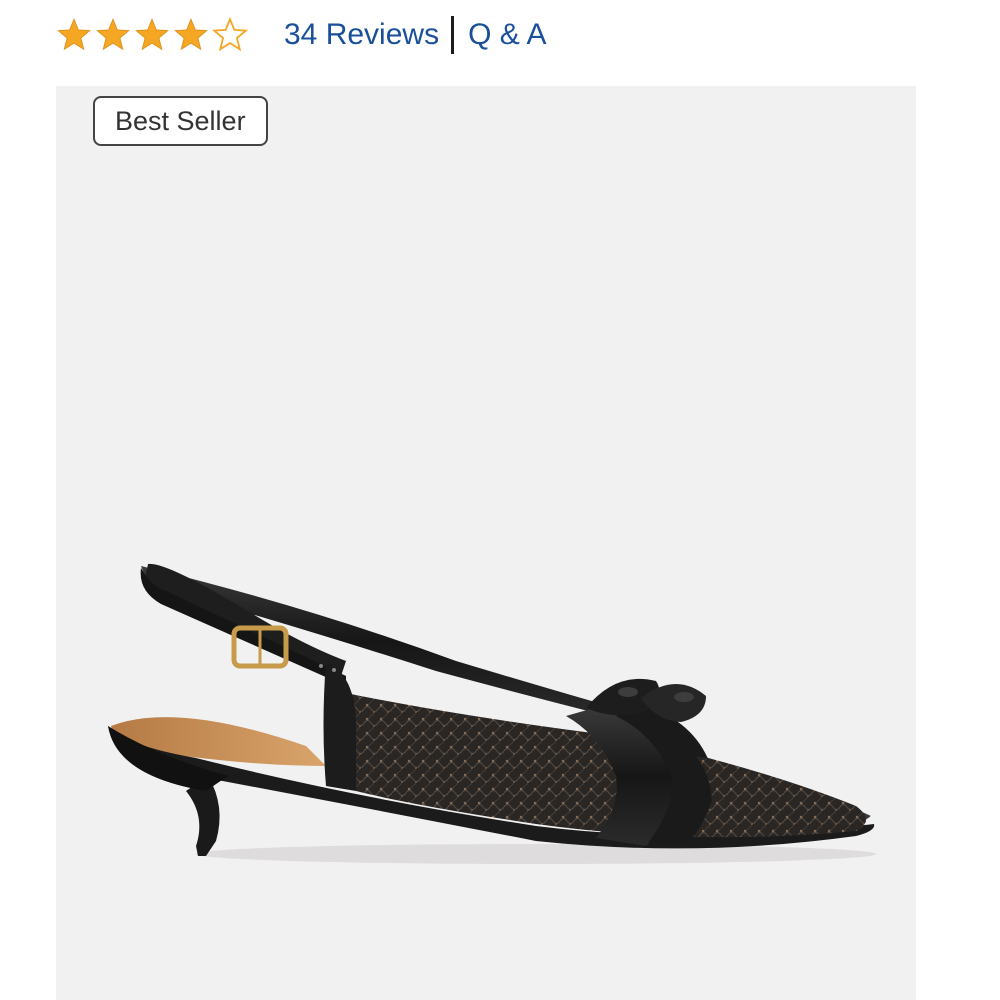 This screenshot has height=1000, width=1000. What do you see at coordinates (180, 121) in the screenshot?
I see `best-seller-badge: Best Seller` at bounding box center [180, 121].